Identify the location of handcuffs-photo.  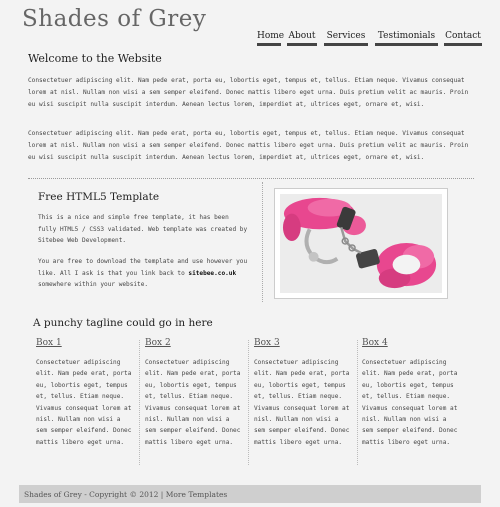
(361, 243).